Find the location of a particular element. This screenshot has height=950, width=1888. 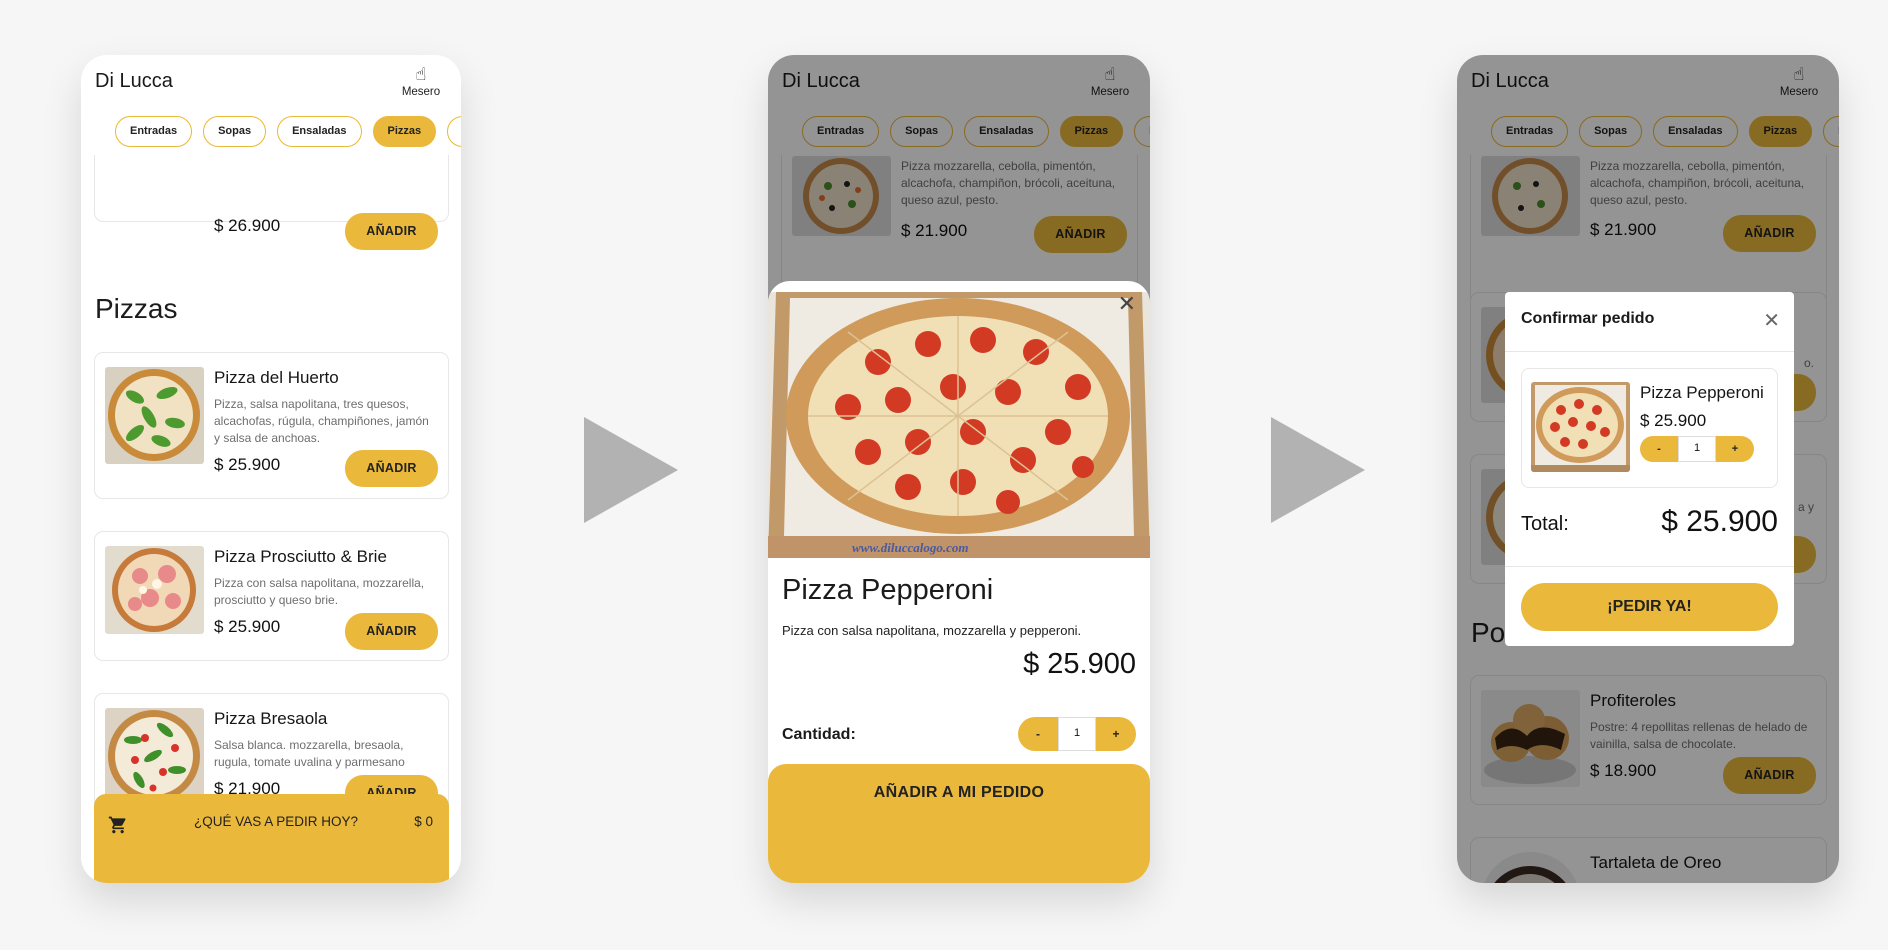

tab-pizzas: Pizzas is located at coordinates (404, 131).